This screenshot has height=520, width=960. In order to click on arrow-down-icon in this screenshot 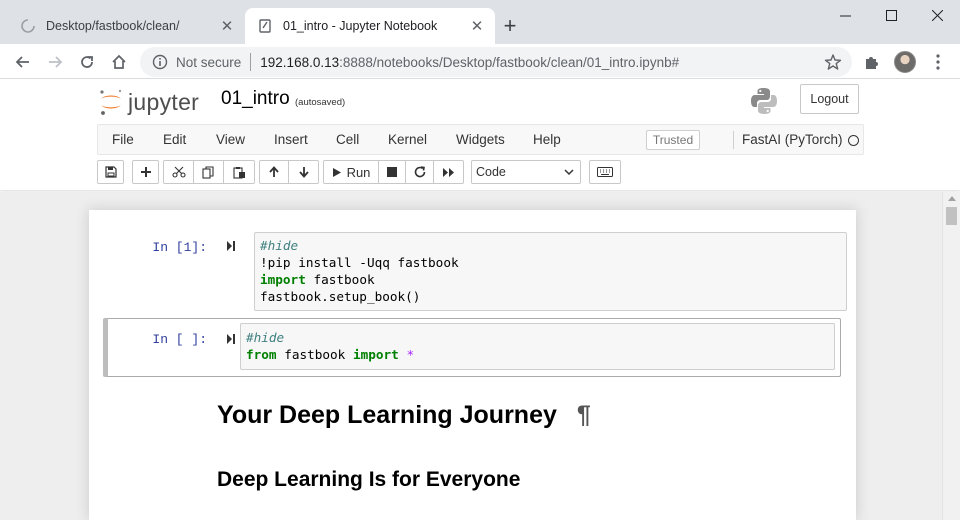, I will do `click(303, 172)`.